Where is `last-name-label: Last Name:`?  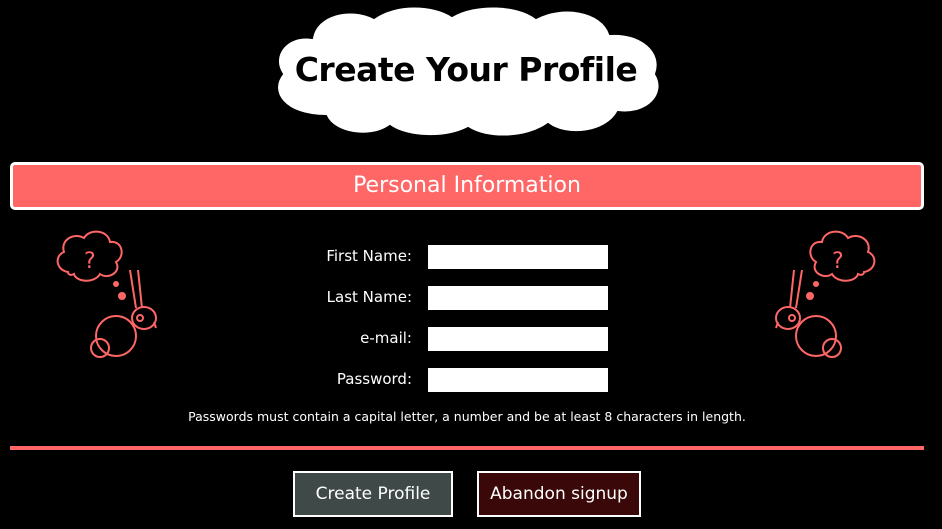
last-name-label: Last Name: is located at coordinates (369, 297).